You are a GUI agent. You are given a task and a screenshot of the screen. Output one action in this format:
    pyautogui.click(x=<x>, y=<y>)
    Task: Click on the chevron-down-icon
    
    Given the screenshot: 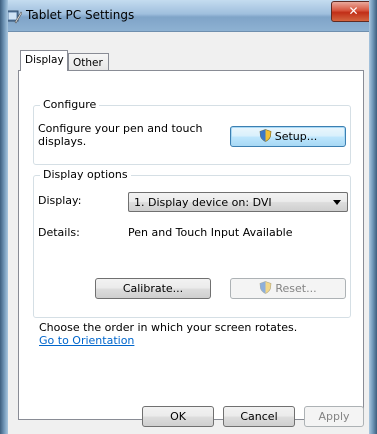 What is the action you would take?
    pyautogui.click(x=337, y=202)
    